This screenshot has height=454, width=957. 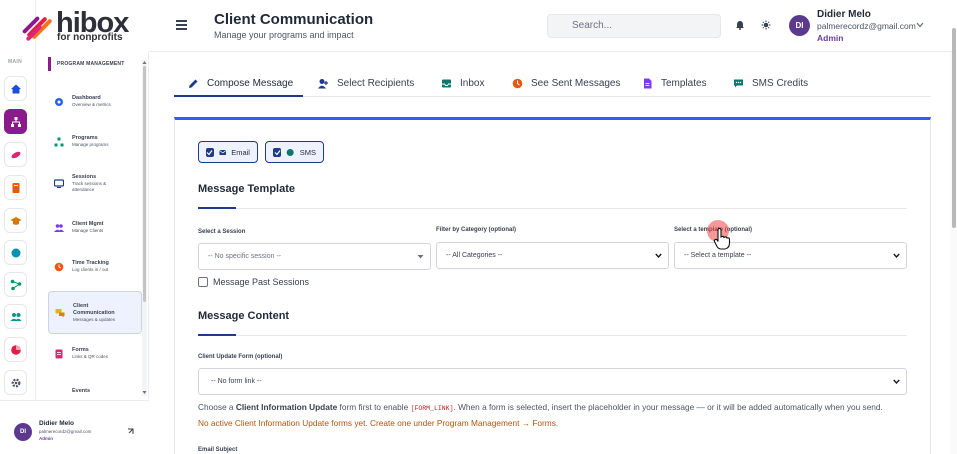 I want to click on rail-circle-button, so click(x=15, y=252).